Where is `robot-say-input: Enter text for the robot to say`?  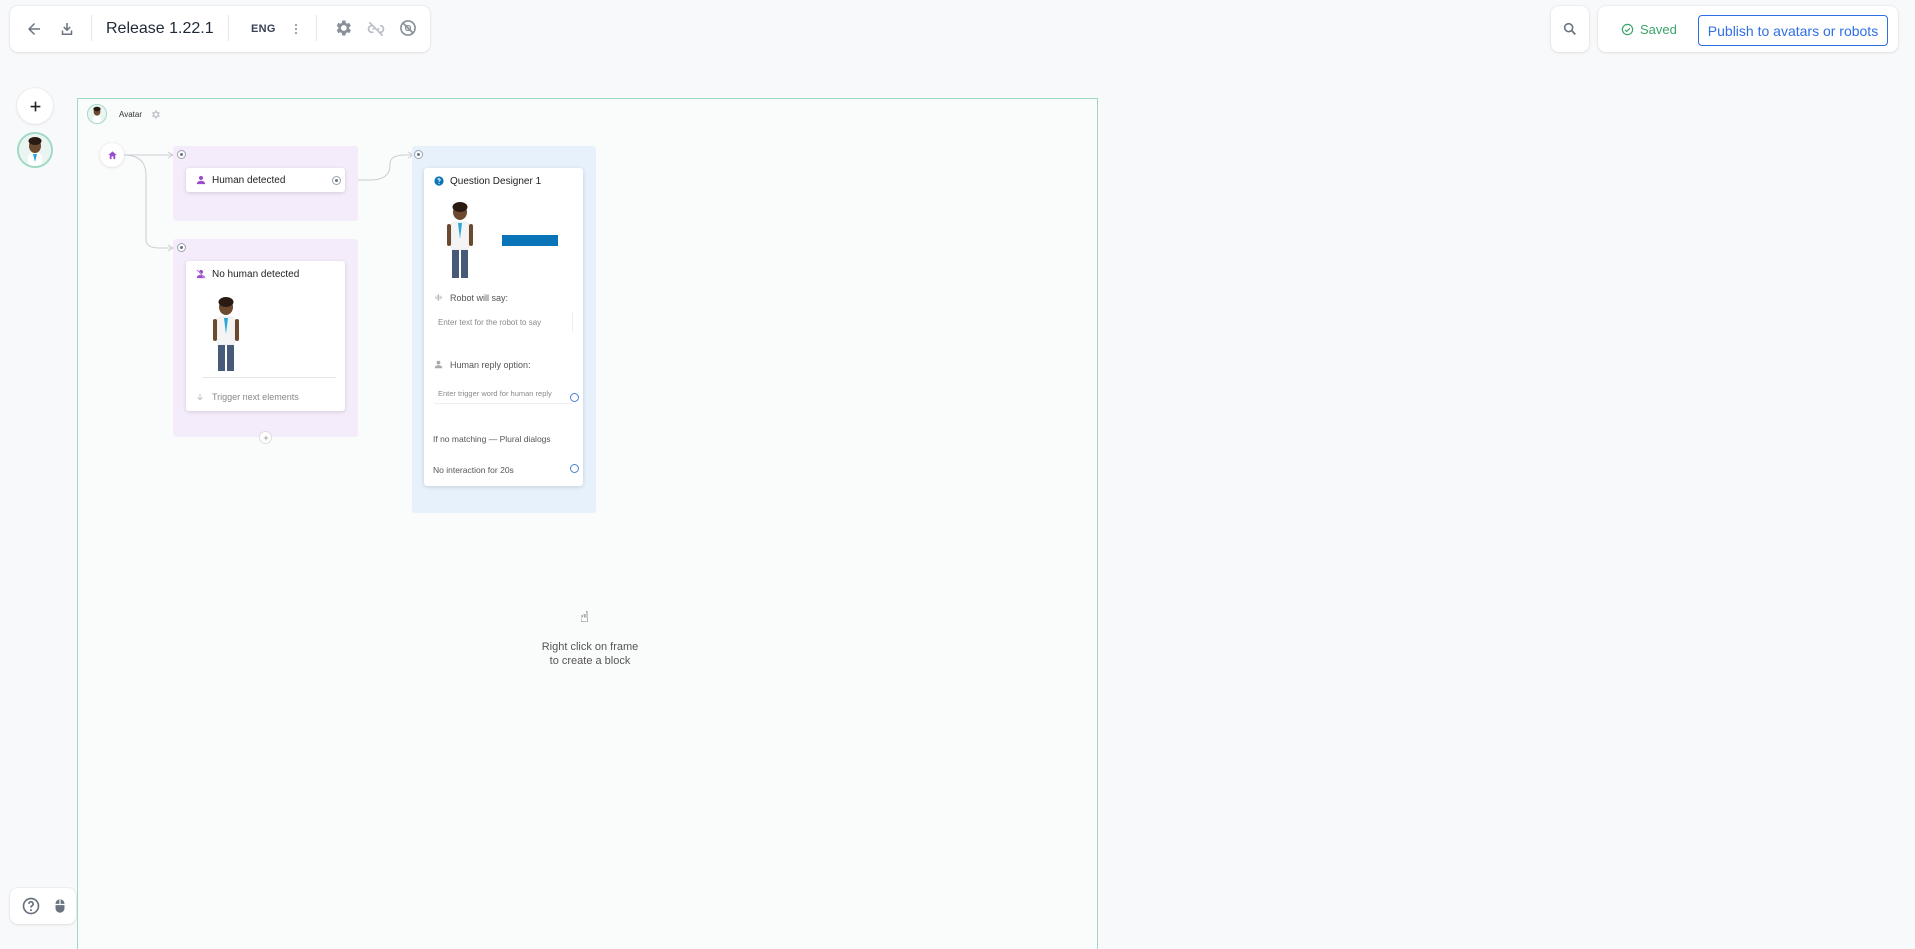 robot-say-input: Enter text for the robot to say is located at coordinates (503, 322).